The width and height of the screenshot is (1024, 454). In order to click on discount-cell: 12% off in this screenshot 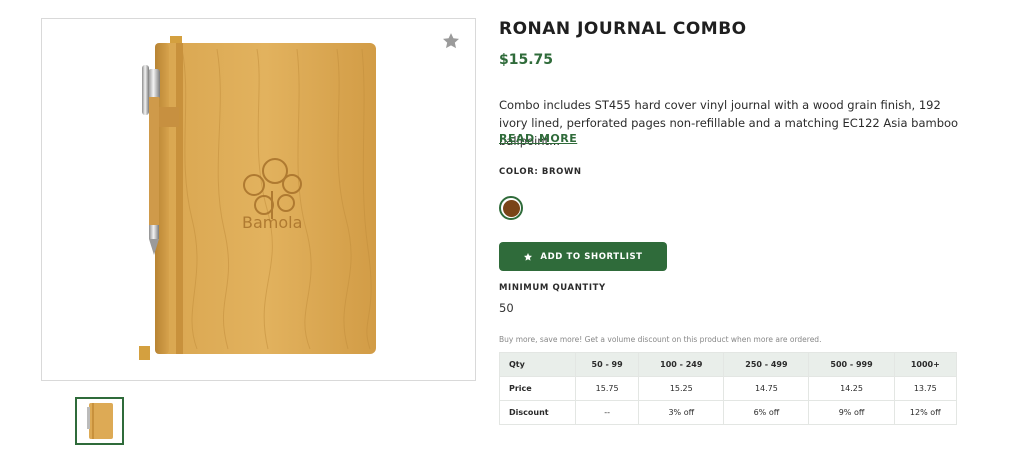, I will do `click(925, 412)`.